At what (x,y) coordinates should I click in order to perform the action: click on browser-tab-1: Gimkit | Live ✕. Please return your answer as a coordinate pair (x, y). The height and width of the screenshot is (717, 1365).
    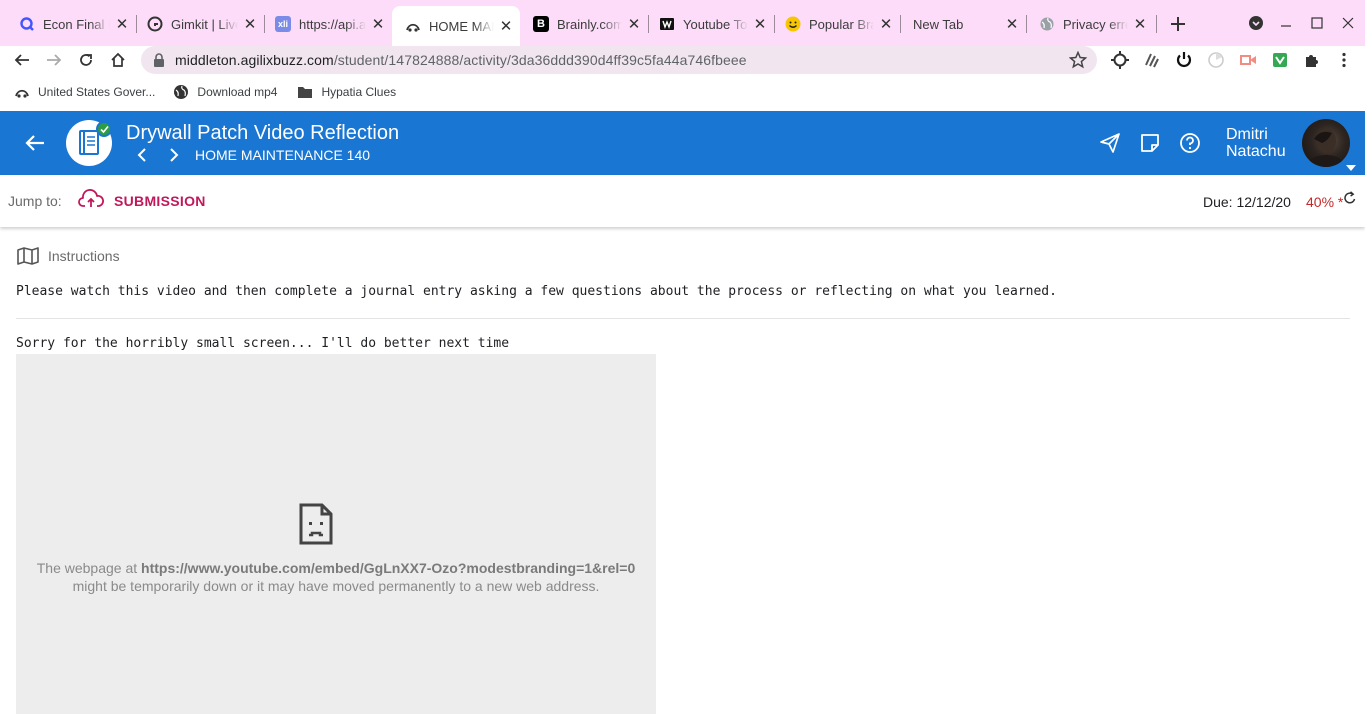
    Looking at the image, I should click on (199, 24).